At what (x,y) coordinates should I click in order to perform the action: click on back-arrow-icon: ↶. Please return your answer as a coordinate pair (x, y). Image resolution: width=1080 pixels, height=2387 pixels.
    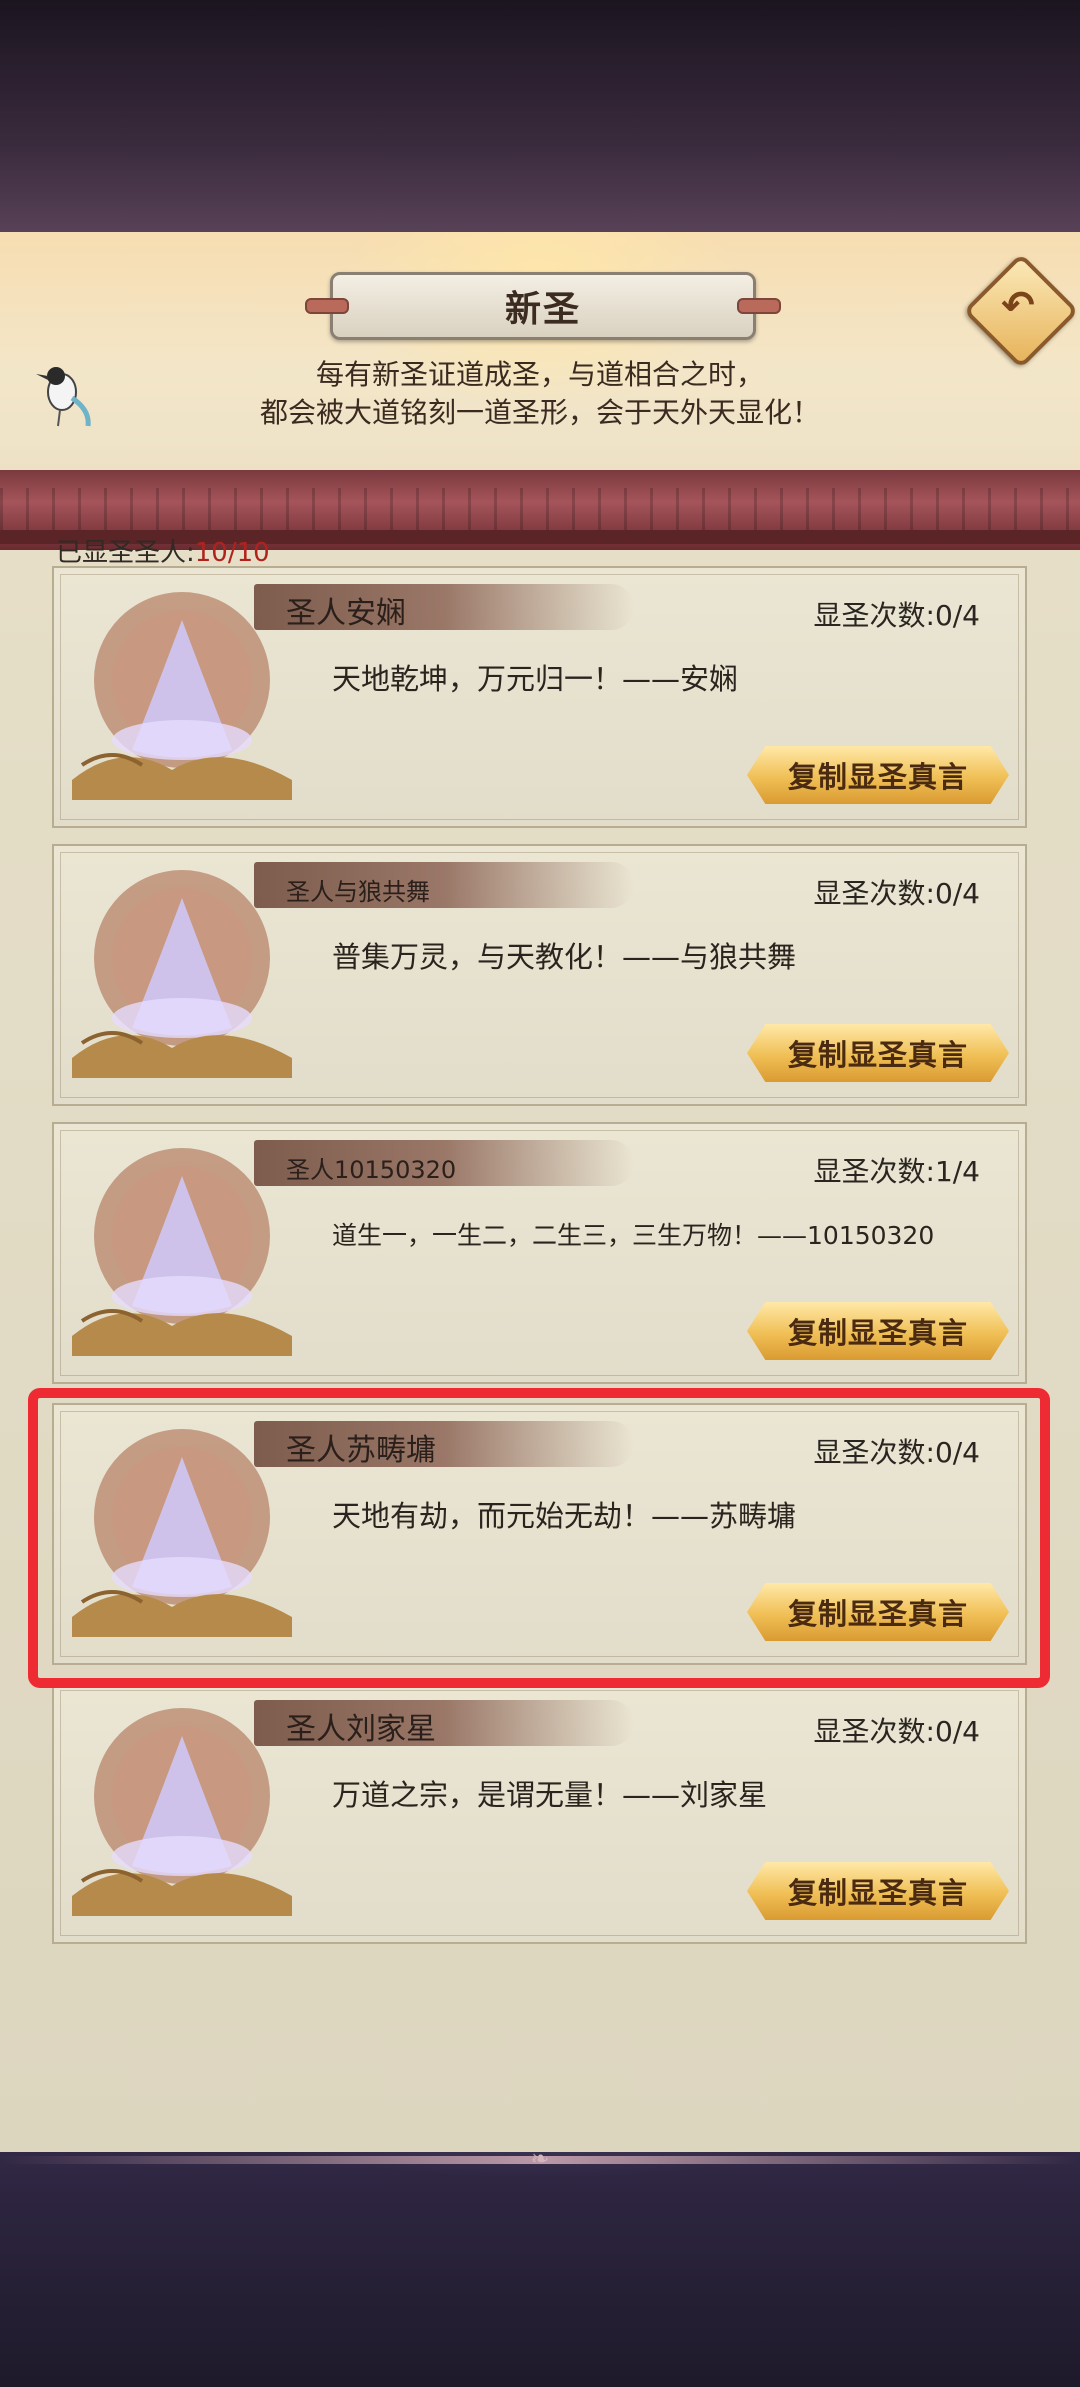
    Looking at the image, I should click on (1018, 306).